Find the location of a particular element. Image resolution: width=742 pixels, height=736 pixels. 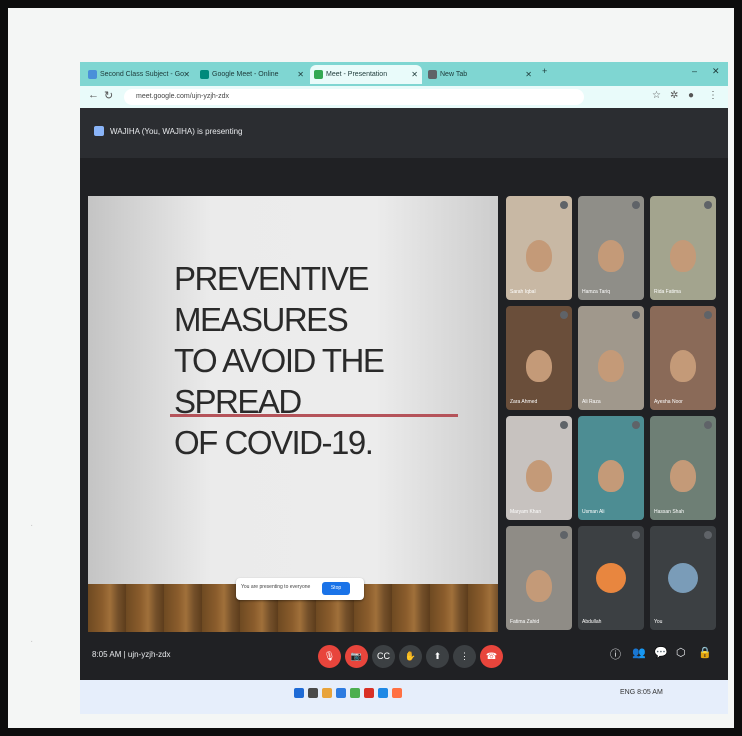

os-taskbar: ENG 8:05 AM is located at coordinates (404, 697).